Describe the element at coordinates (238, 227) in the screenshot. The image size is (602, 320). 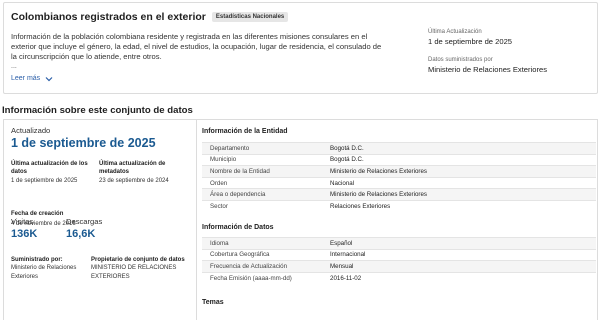
I see `data-section-title: Información de Datos` at that location.